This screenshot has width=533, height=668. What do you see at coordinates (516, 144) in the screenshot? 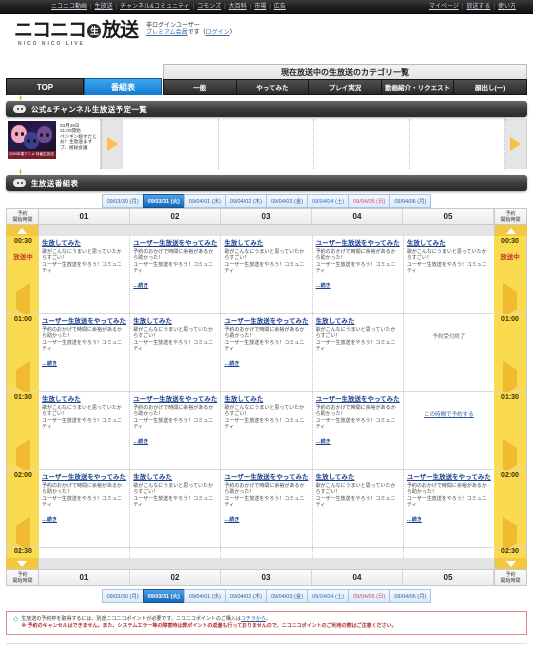
I see `carousel-next-button` at bounding box center [516, 144].